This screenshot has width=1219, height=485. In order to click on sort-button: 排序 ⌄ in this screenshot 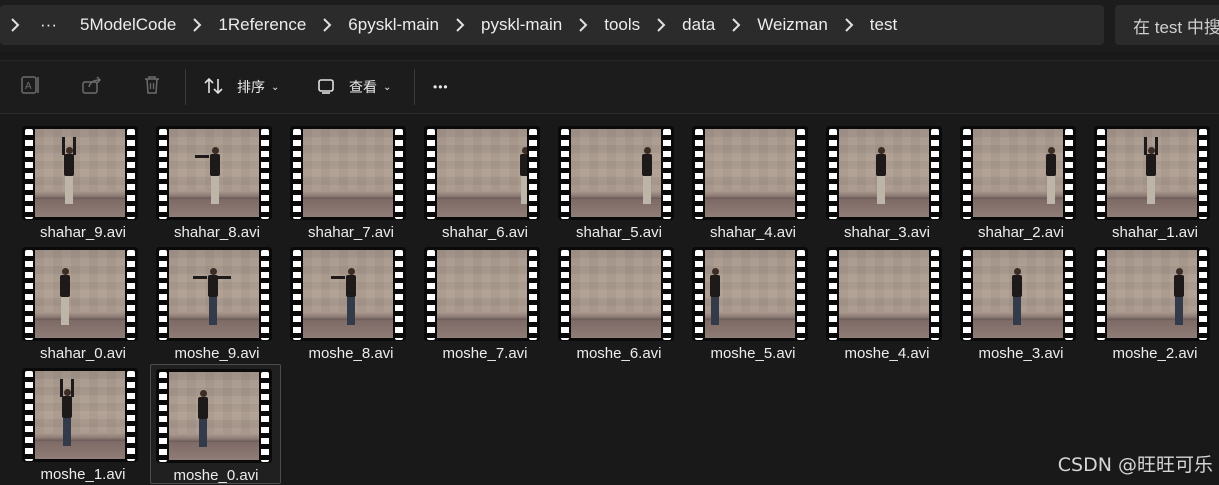, I will do `click(241, 87)`.